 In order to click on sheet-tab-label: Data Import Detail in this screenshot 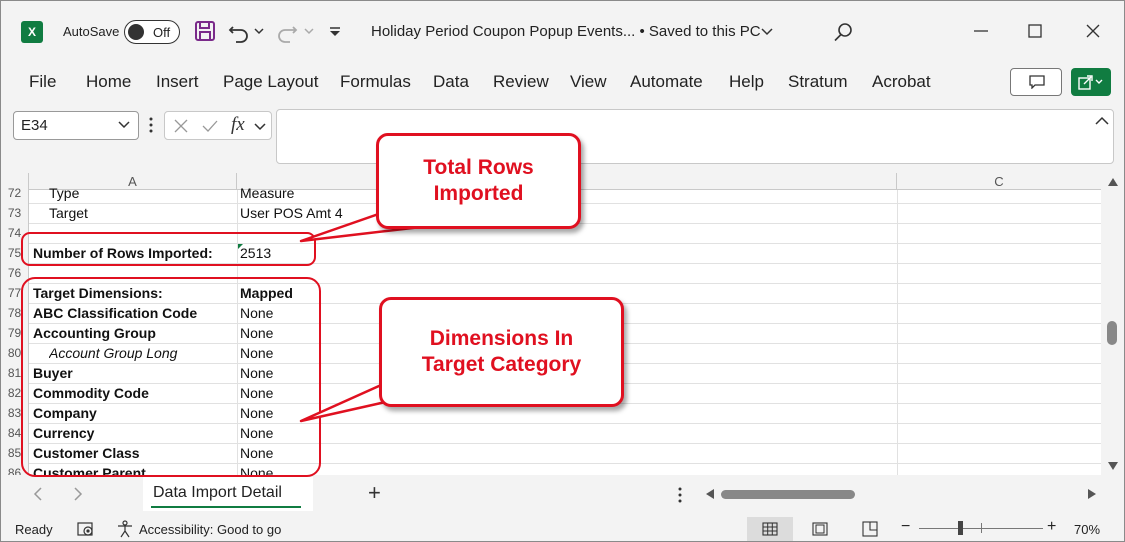, I will do `click(217, 492)`.